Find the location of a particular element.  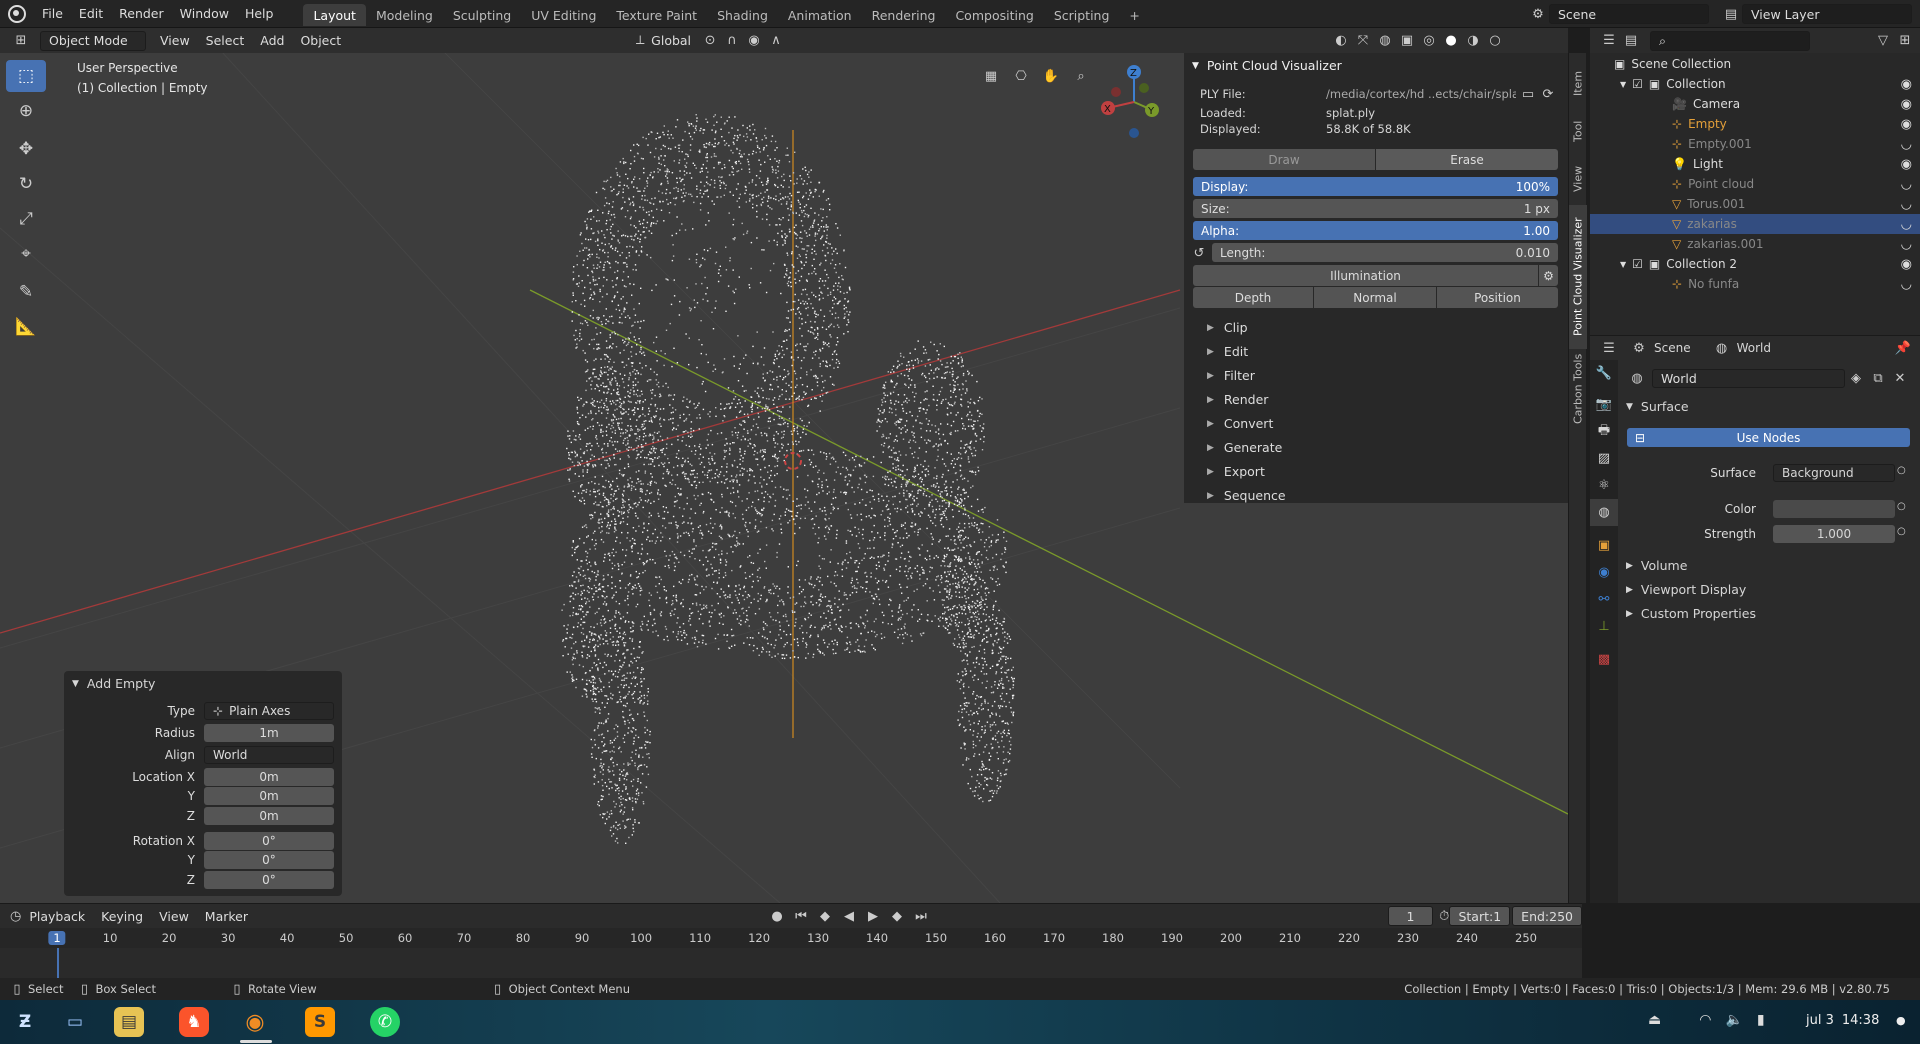

workspace-tab-texture-paint: Texture Paint is located at coordinates (656, 15).